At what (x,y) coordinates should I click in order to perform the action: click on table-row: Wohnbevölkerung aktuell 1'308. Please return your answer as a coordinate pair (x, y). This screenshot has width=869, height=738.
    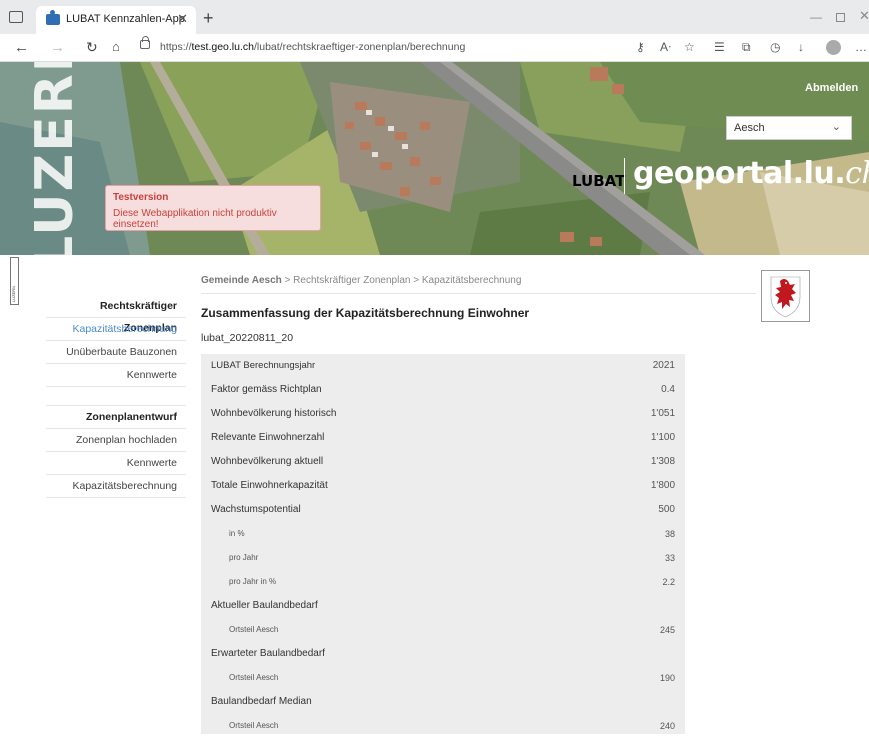
    Looking at the image, I should click on (443, 461).